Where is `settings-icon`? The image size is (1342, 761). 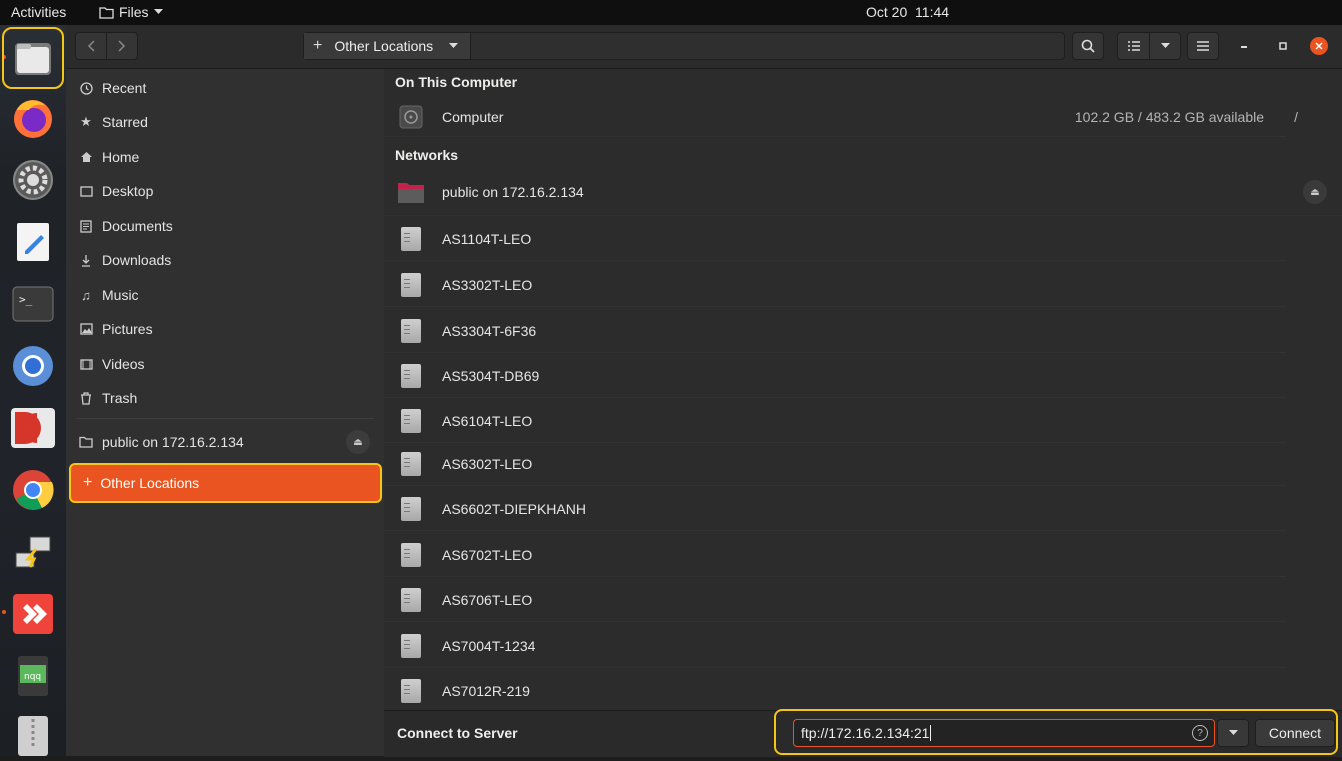
settings-icon is located at coordinates (33, 180).